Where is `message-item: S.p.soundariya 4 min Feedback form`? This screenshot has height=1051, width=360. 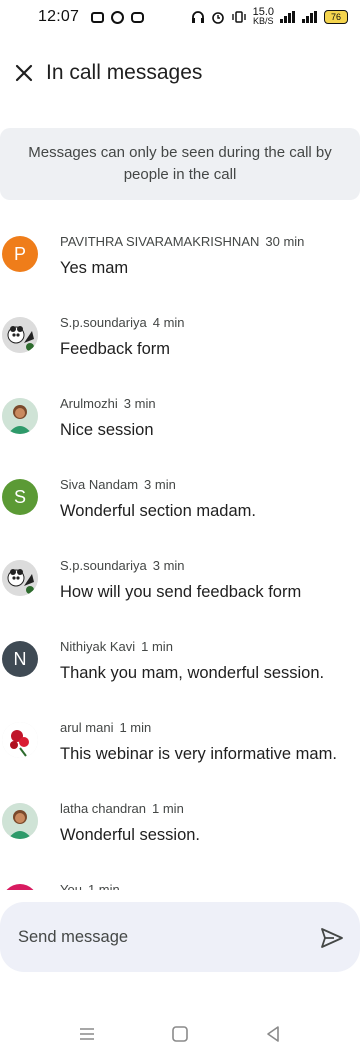 message-item: S.p.soundariya 4 min Feedback form is located at coordinates (180, 345).